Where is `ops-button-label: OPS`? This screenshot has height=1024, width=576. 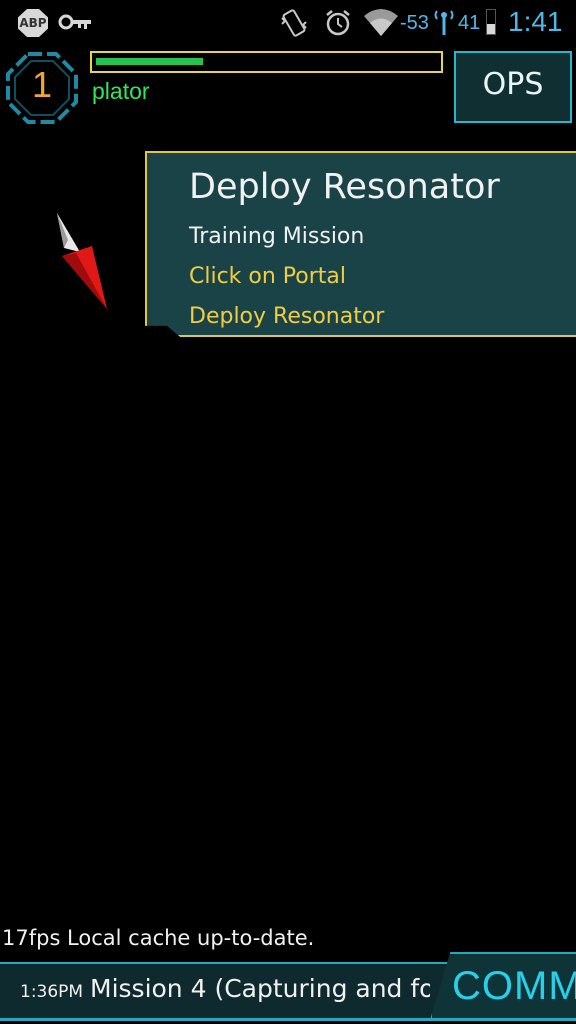
ops-button-label: OPS is located at coordinates (513, 84).